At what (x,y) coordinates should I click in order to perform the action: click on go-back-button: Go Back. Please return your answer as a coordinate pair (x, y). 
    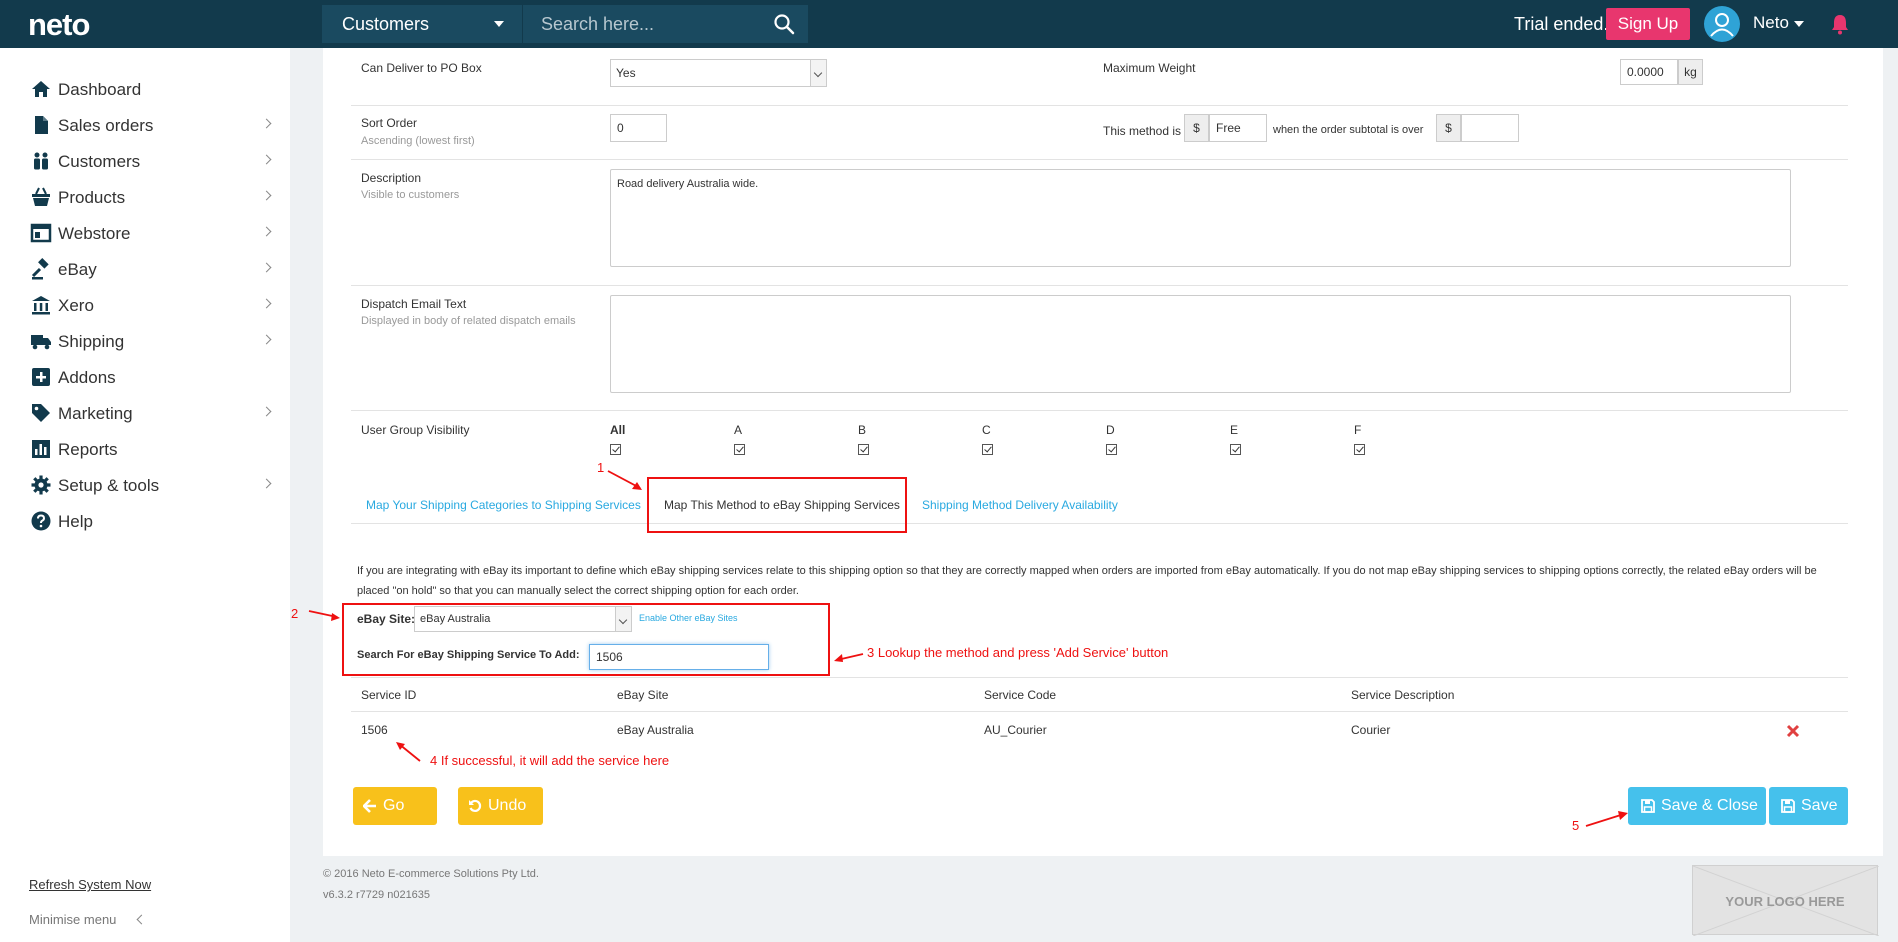
    Looking at the image, I should click on (395, 819).